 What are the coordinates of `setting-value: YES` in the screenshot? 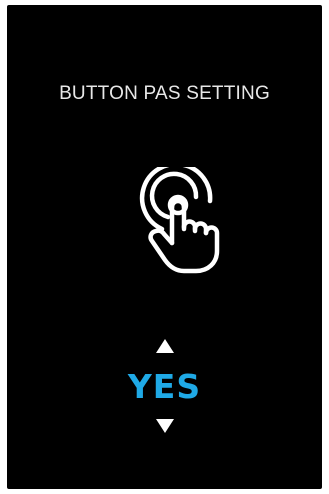 It's located at (164, 386).